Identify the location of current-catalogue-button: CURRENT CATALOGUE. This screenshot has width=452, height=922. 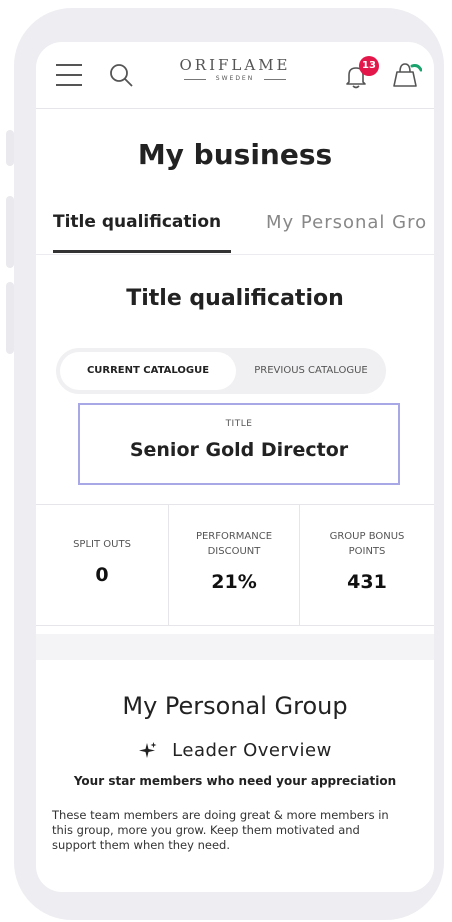
(148, 371).